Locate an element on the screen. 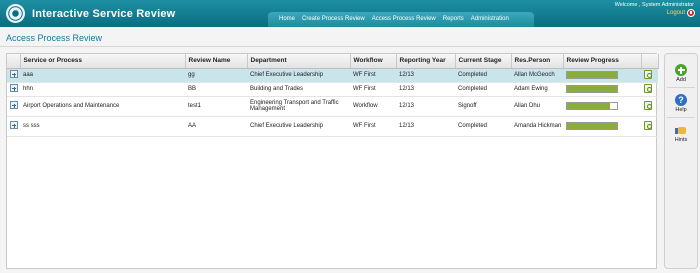  col-header-review-name: Review Name is located at coordinates (216, 61).